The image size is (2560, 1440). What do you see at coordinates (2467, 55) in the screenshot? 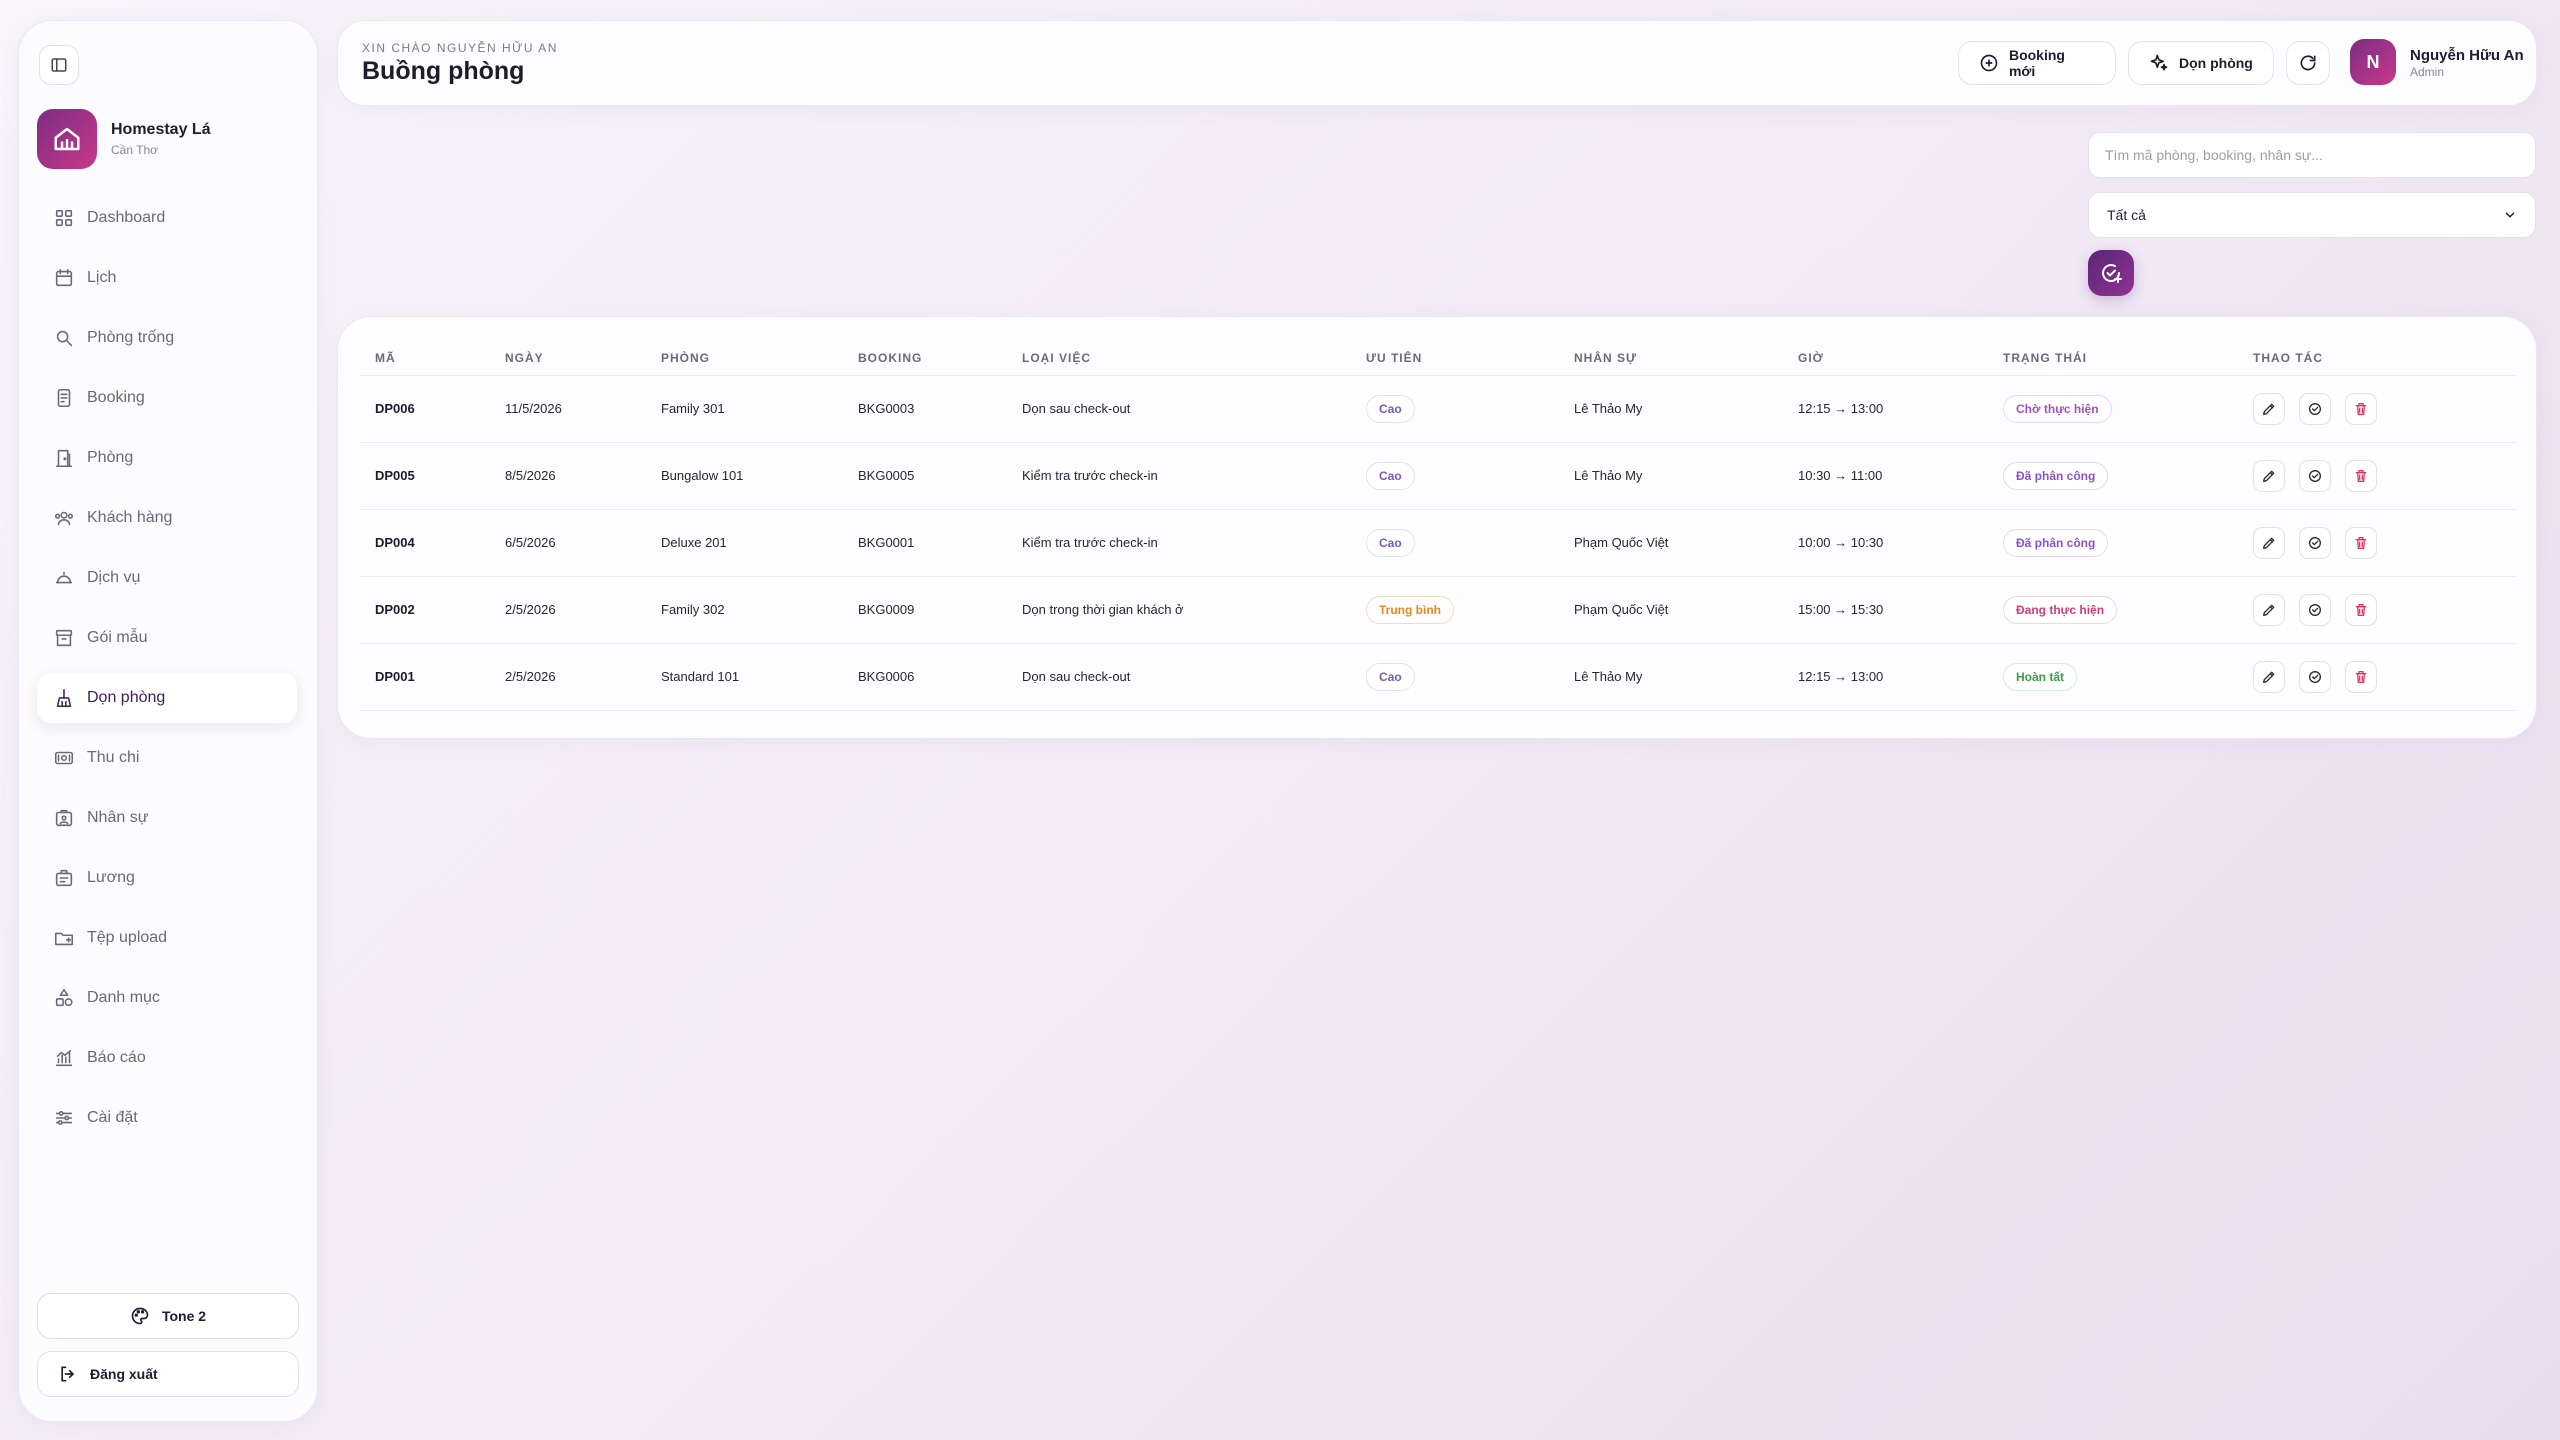
I see `user-name: Nguyễn Hữu An` at bounding box center [2467, 55].